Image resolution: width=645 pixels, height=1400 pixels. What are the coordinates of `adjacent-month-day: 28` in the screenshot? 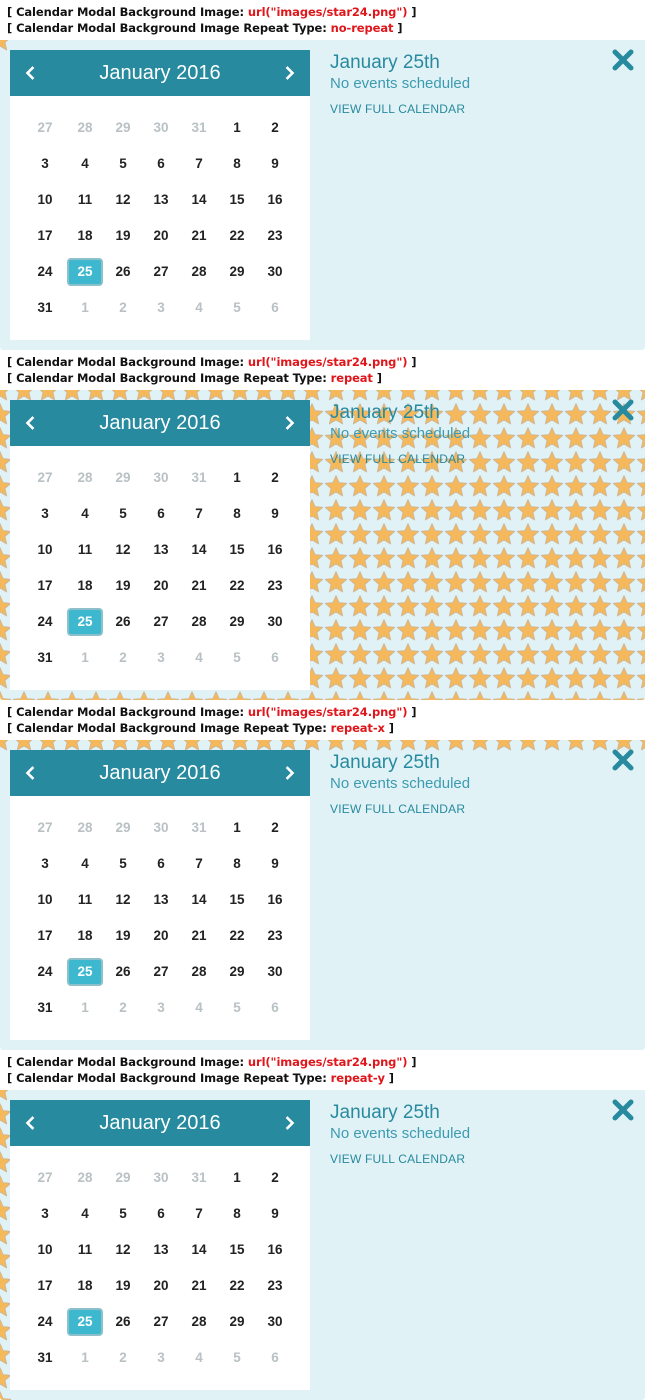 It's located at (85, 828).